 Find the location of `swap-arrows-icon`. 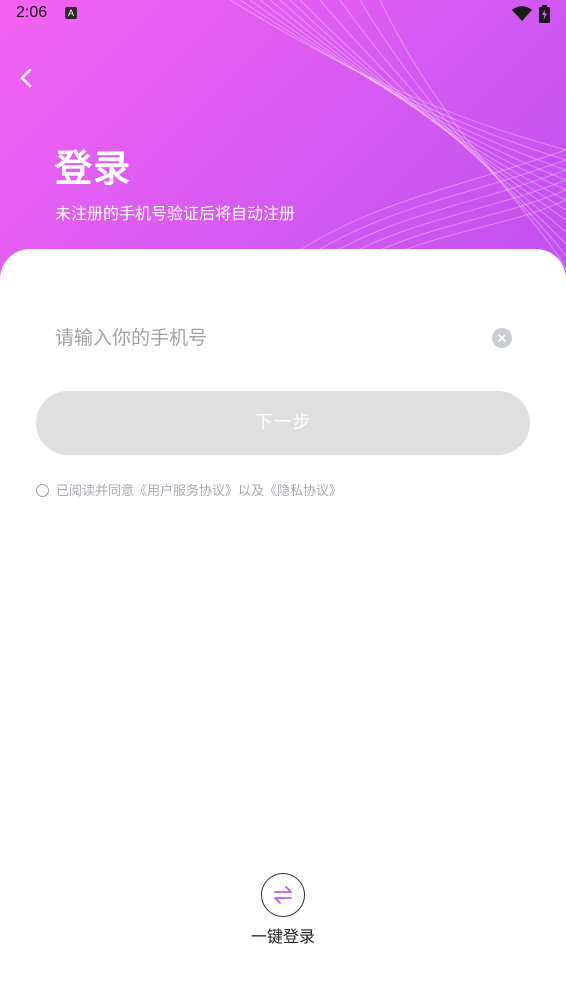

swap-arrows-icon is located at coordinates (283, 895).